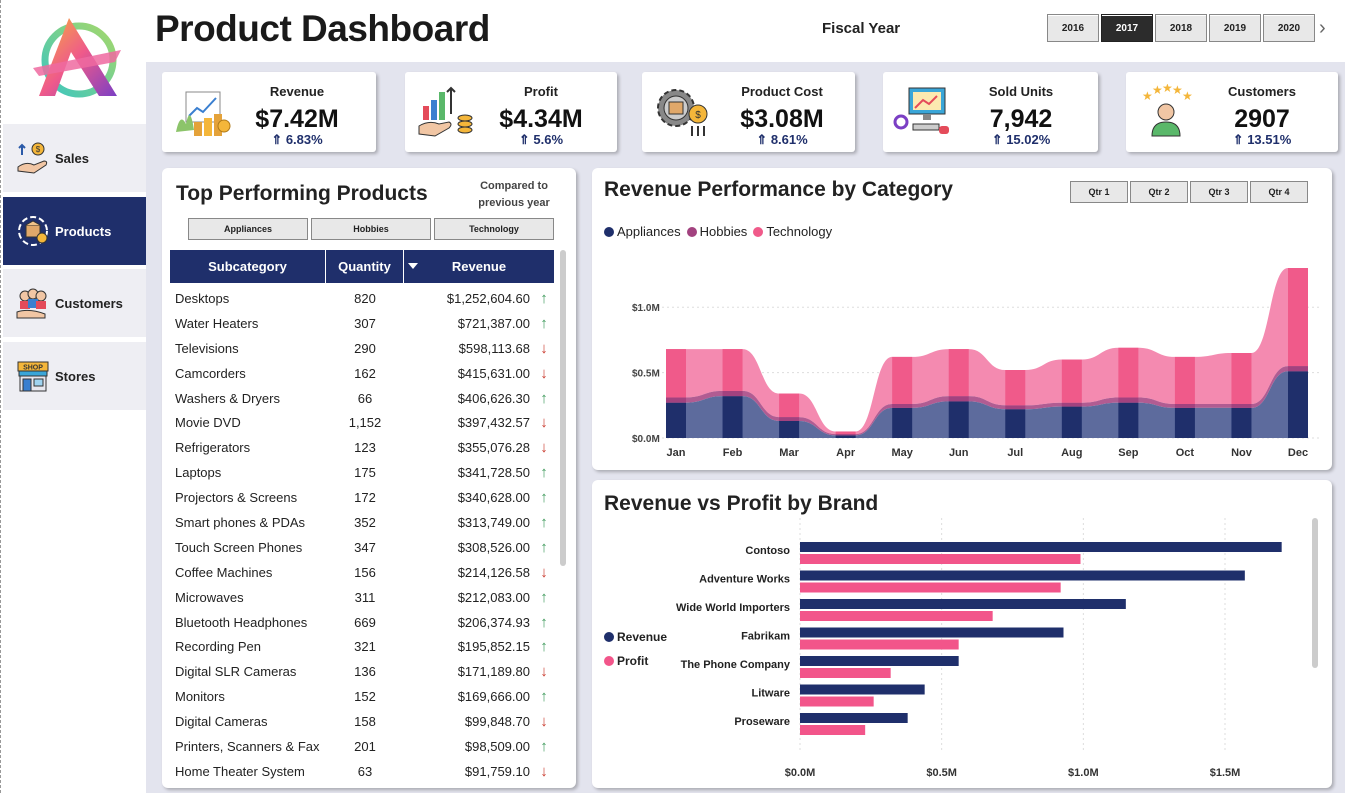 Image resolution: width=1345 pixels, height=793 pixels. Describe the element at coordinates (362, 622) in the screenshot. I see `table-row: Bluetooth Headphones 669 $206,374.93 ↑` at that location.